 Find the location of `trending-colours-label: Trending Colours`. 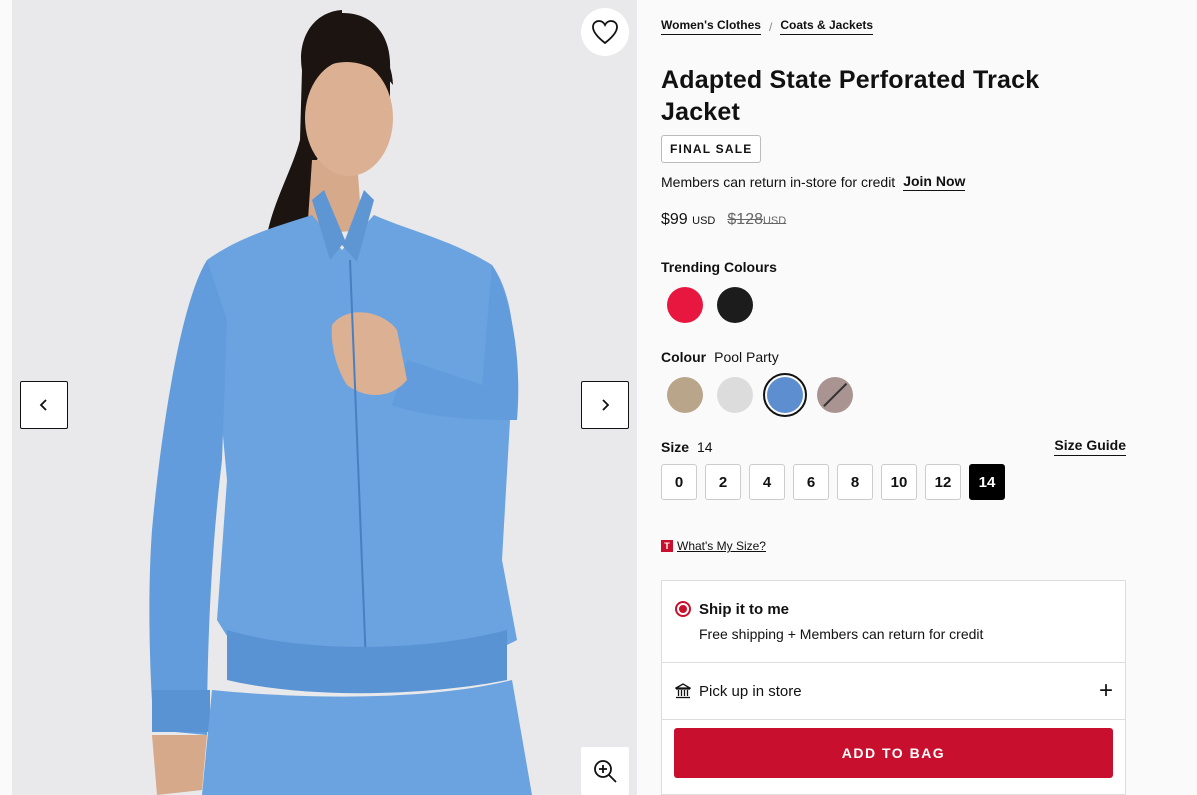

trending-colours-label: Trending Colours is located at coordinates (719, 267).